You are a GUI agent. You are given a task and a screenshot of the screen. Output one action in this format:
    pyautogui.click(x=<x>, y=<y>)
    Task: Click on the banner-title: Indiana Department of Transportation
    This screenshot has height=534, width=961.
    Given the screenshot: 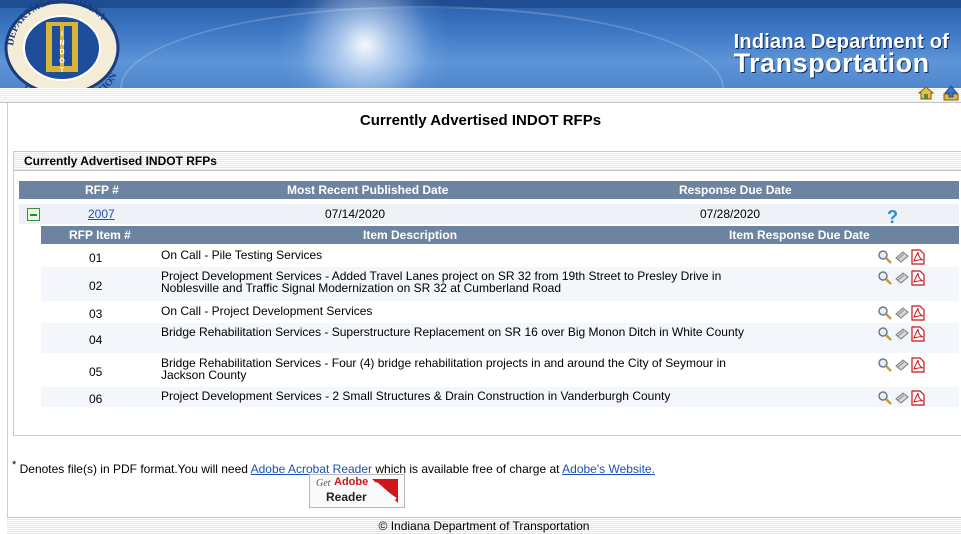 What is the action you would take?
    pyautogui.click(x=841, y=54)
    